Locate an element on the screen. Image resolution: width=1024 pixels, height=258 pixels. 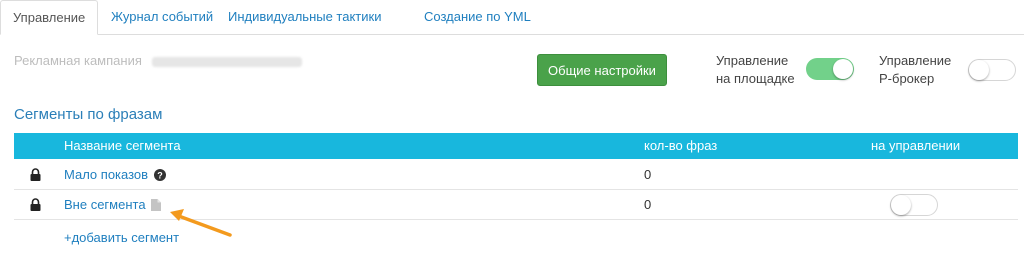
broker-management-label-line2: Р-брокер is located at coordinates (907, 78).